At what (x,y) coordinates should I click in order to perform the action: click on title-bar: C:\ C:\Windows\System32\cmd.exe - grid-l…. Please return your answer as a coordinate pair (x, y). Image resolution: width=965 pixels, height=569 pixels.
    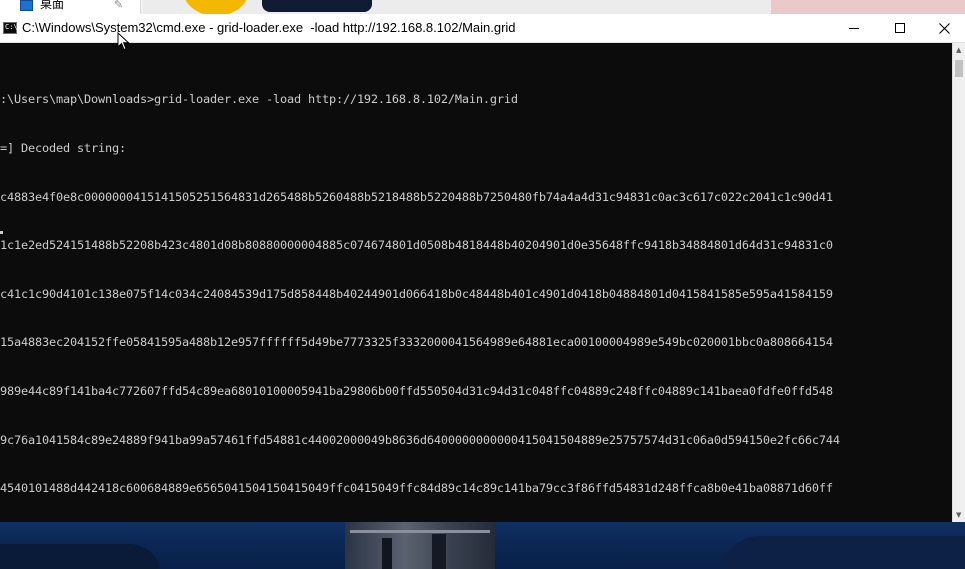
    Looking at the image, I should click on (482, 28).